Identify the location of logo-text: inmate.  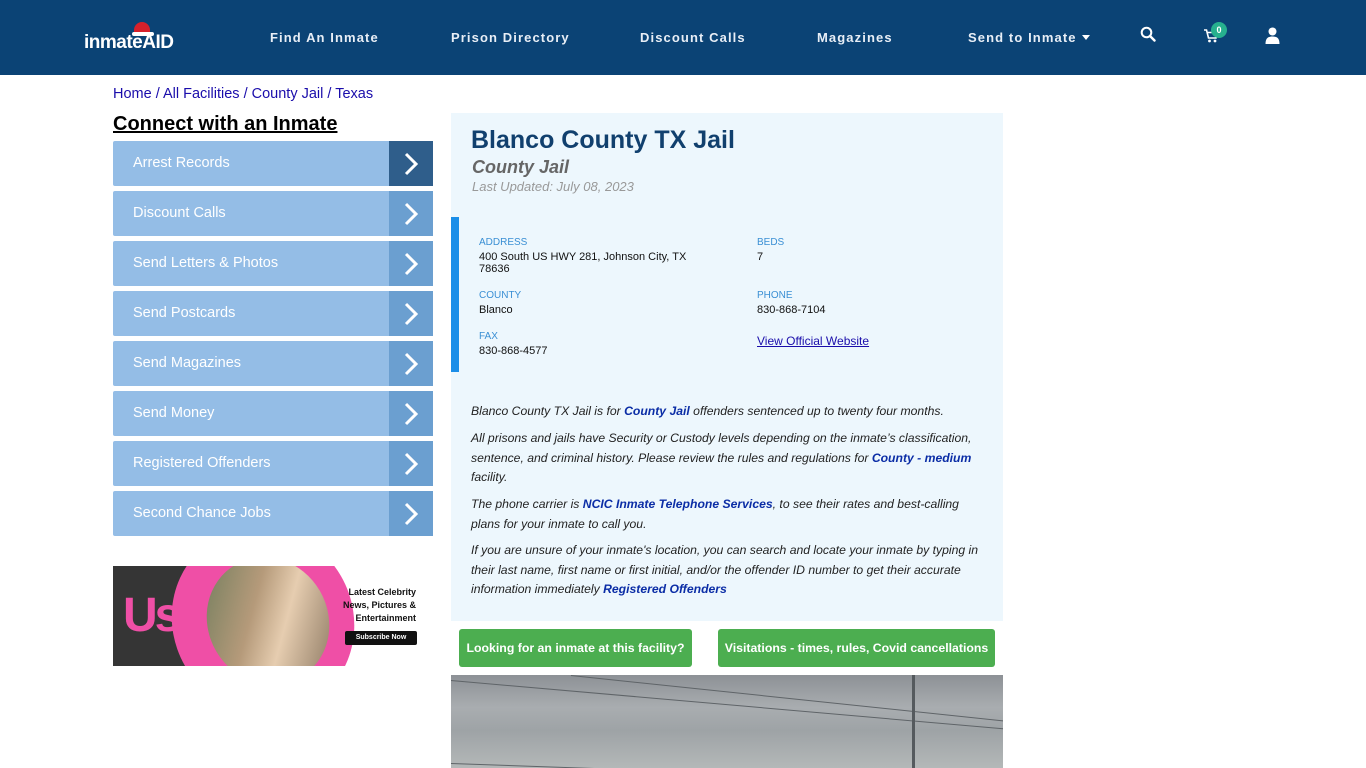
(113, 42).